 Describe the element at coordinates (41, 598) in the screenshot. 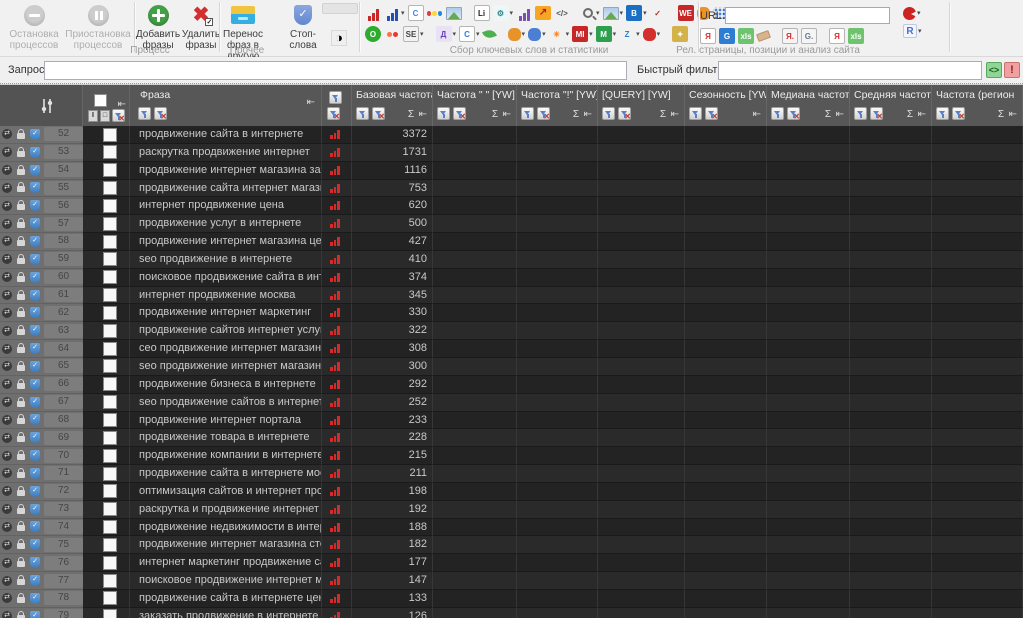

I see `row-header: ⇄ ✓ 78` at that location.